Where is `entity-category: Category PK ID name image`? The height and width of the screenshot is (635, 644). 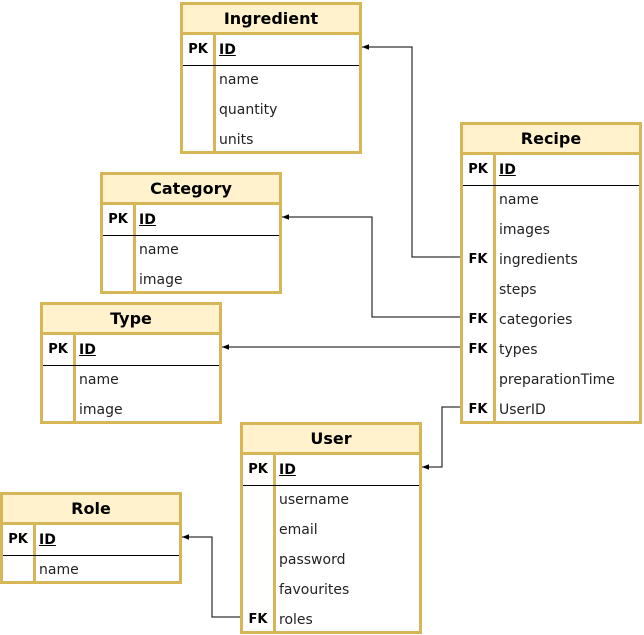
entity-category: Category PK ID name image is located at coordinates (191, 233).